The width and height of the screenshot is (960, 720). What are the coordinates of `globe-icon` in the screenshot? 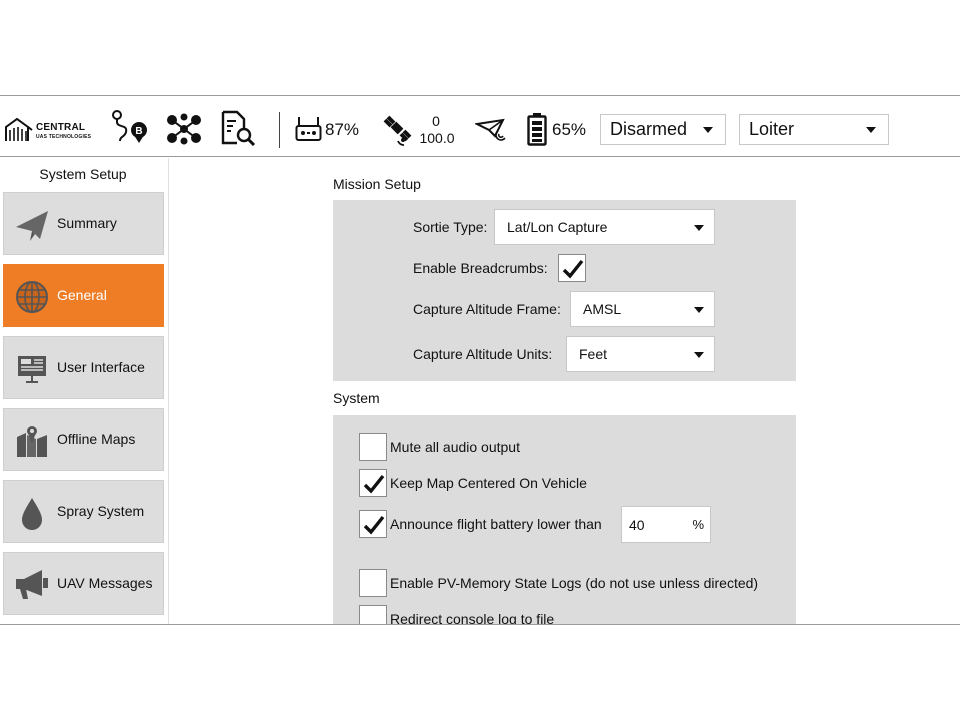 It's located at (32, 297).